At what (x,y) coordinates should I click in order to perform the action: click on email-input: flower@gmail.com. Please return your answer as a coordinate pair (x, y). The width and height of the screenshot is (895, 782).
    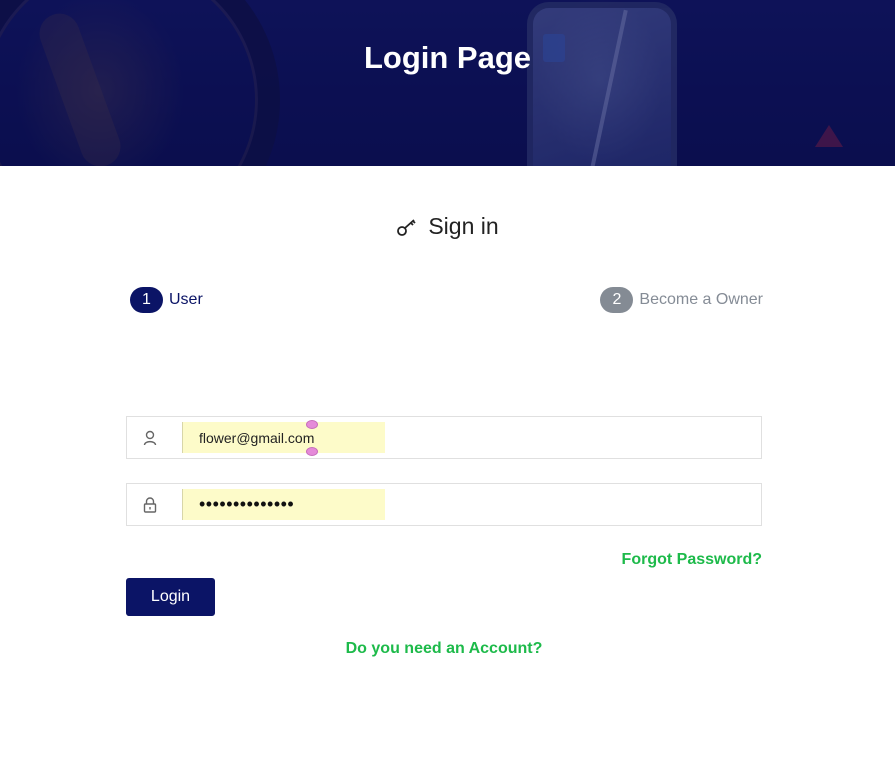
    Looking at the image, I should click on (283, 437).